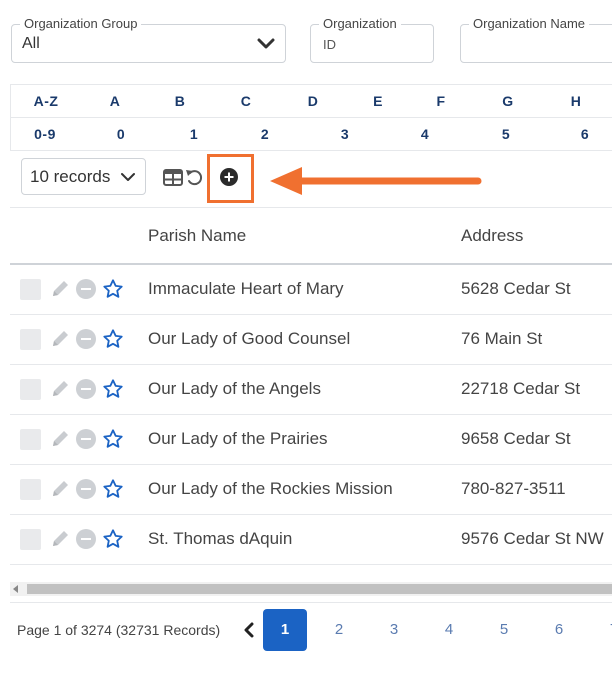 The width and height of the screenshot is (612, 677). What do you see at coordinates (360, 23) in the screenshot?
I see `organization-label: Organization` at bounding box center [360, 23].